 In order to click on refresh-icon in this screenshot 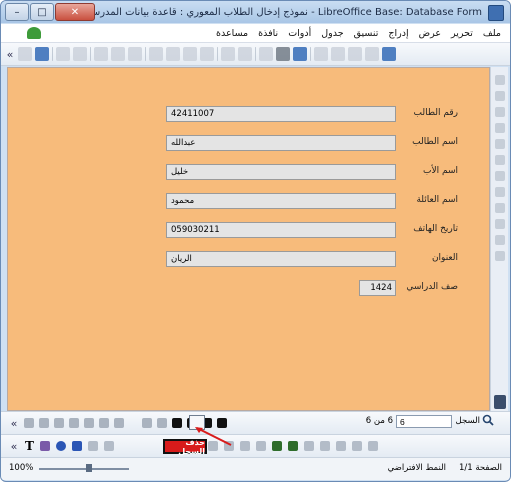, I will do `click(104, 423)`.